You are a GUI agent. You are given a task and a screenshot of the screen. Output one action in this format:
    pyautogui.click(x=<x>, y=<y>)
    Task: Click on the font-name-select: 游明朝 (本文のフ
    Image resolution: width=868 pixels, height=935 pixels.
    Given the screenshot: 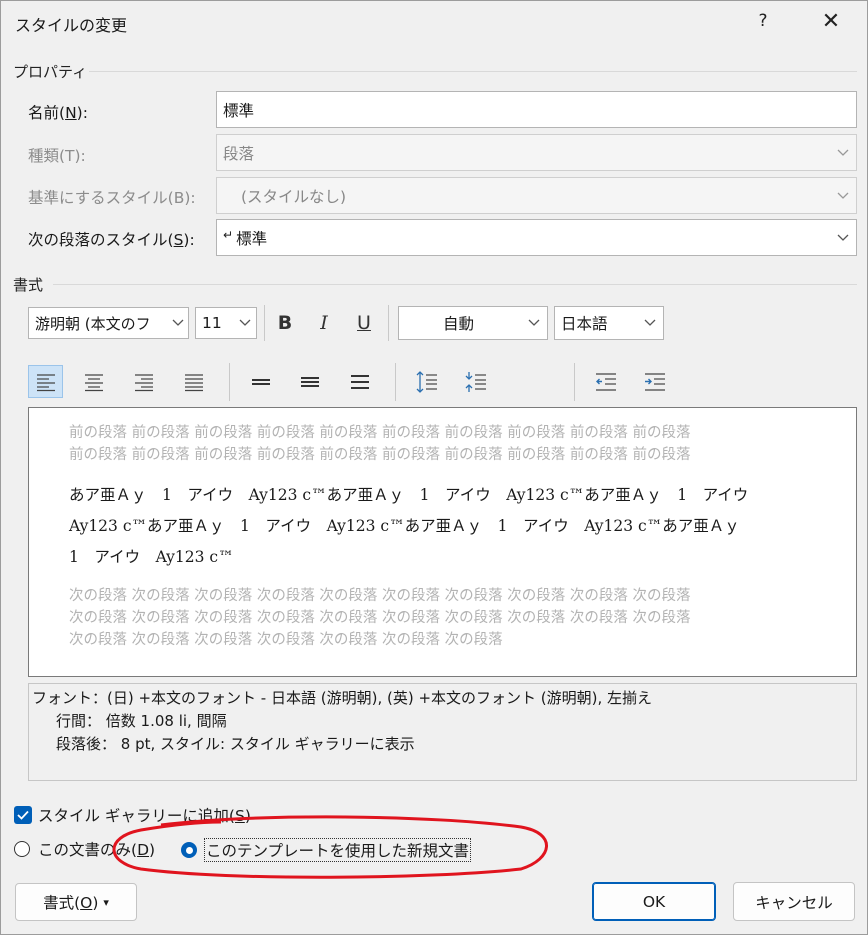 What is the action you would take?
    pyautogui.click(x=108, y=323)
    